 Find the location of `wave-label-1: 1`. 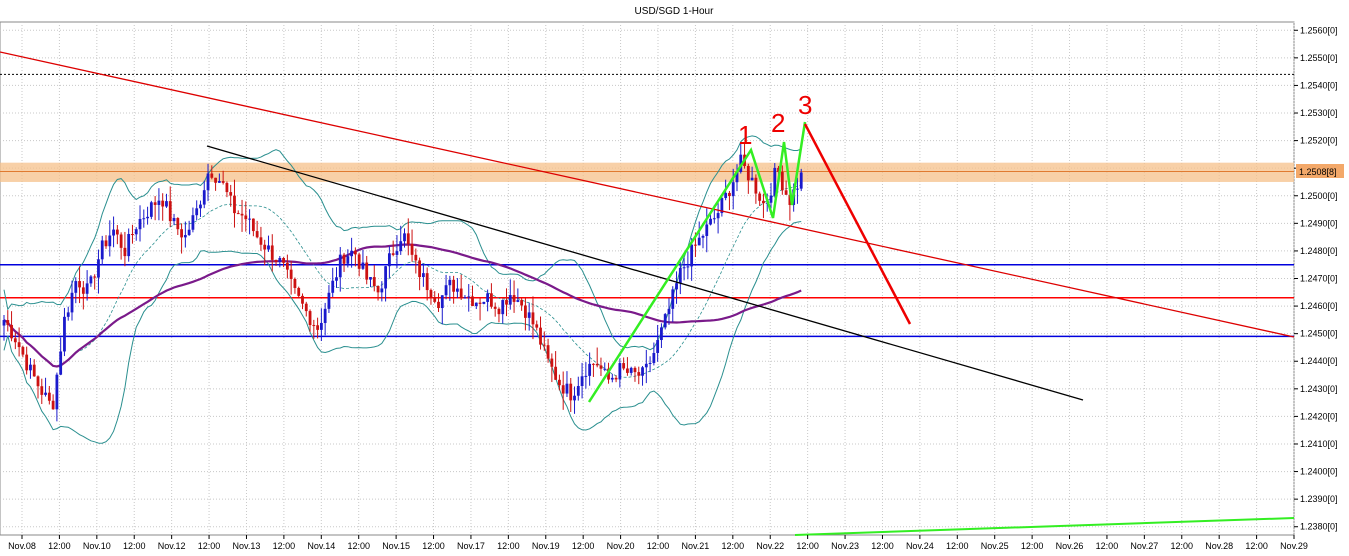

wave-label-1: 1 is located at coordinates (745, 135).